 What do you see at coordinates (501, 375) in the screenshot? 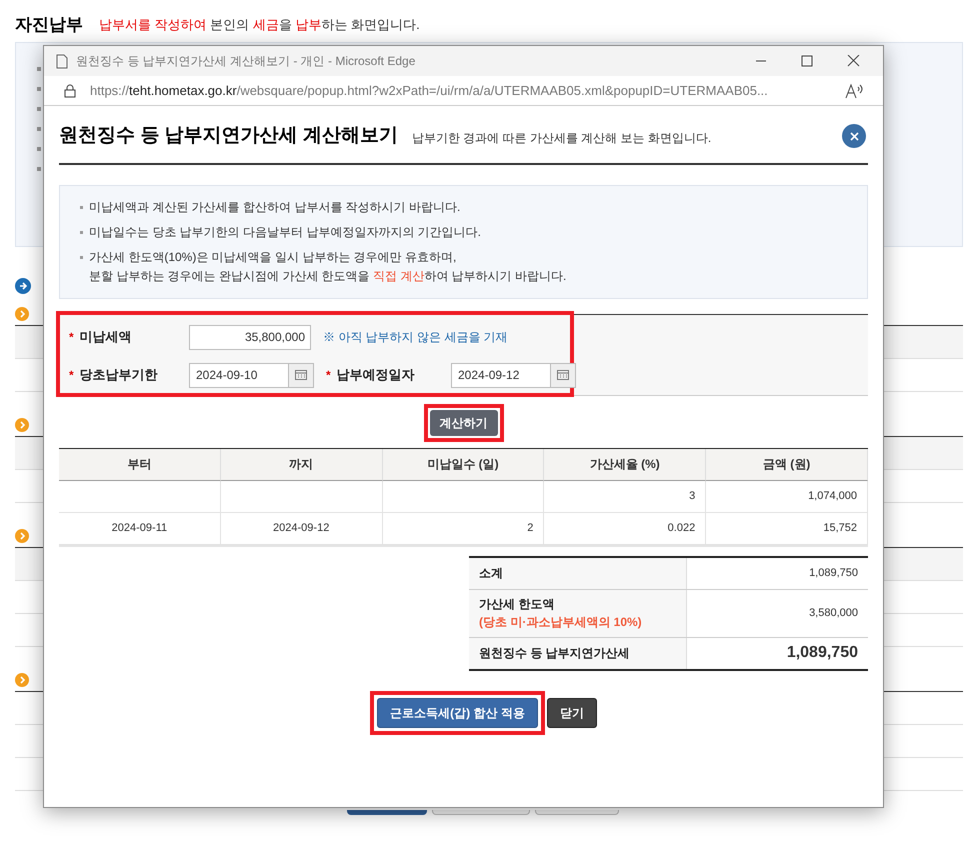
I see `date-field: 2024-09-12` at bounding box center [501, 375].